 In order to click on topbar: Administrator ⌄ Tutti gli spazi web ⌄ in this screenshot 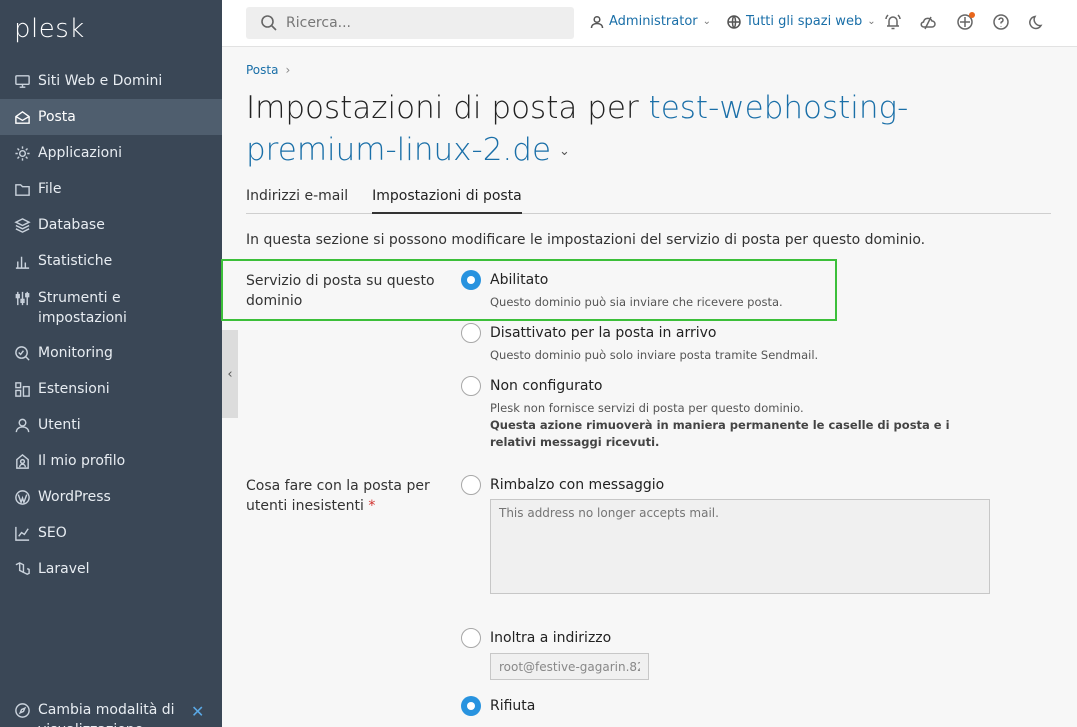, I will do `click(649, 23)`.